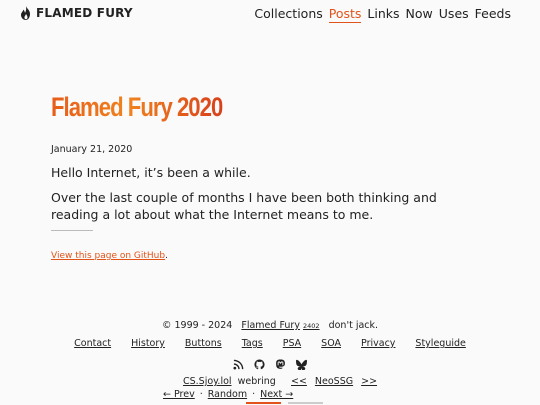 This screenshot has width=540, height=405. I want to click on social-icons, so click(270, 364).